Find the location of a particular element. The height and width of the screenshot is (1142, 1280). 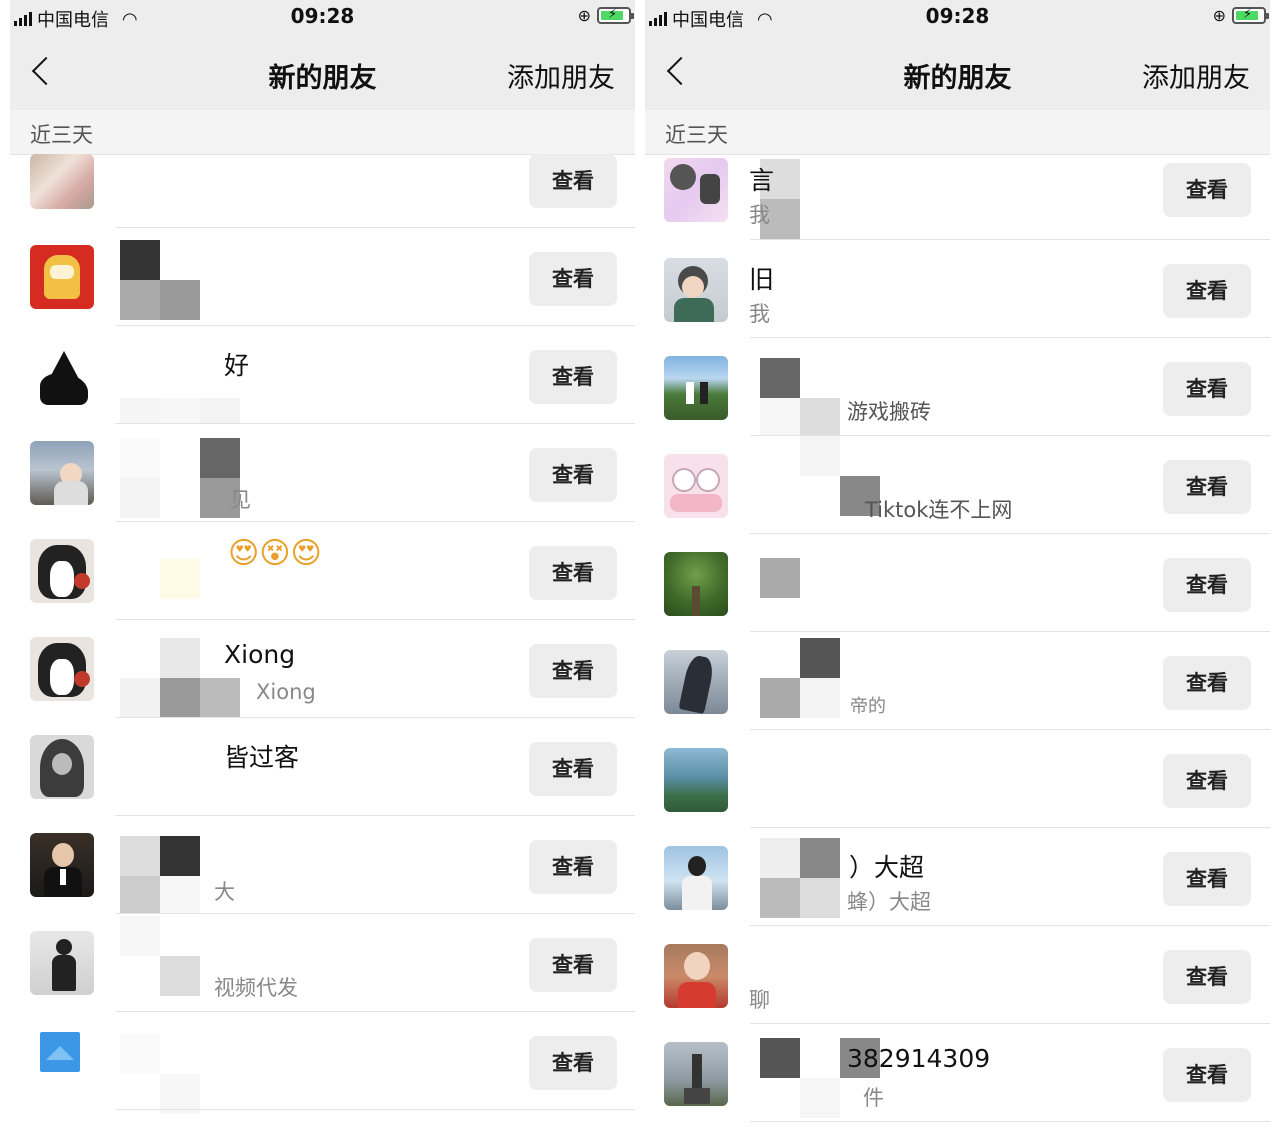

contact-message: 件 is located at coordinates (873, 1098).